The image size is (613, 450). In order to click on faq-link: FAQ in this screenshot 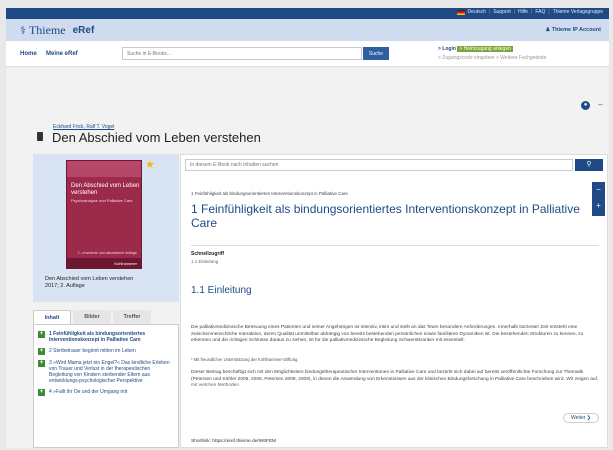, I will do `click(540, 12)`.